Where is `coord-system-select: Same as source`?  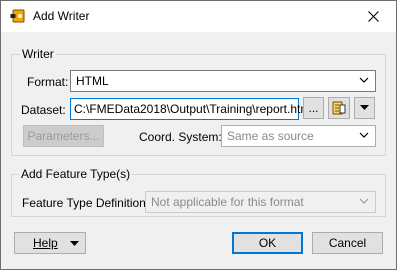 coord-system-select: Same as source is located at coordinates (298, 136).